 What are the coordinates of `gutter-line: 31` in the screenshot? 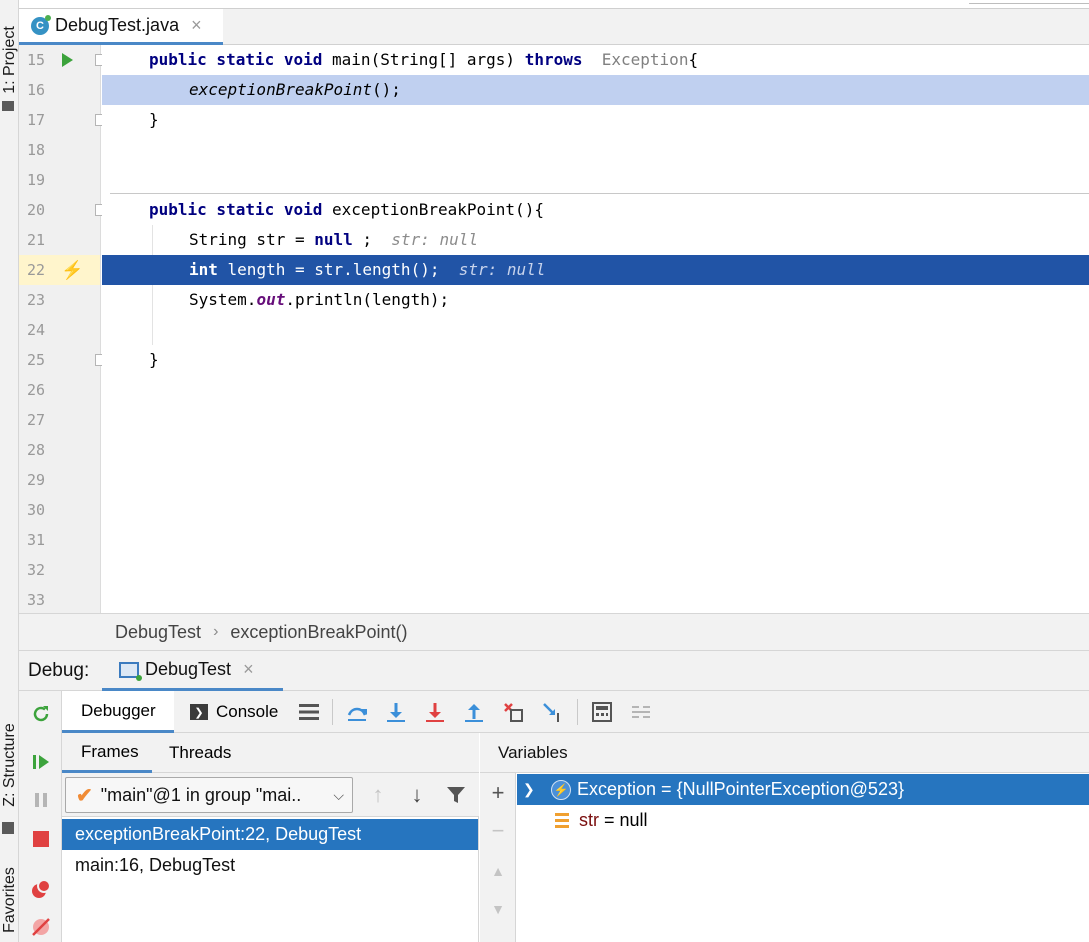 It's located at (59, 540).